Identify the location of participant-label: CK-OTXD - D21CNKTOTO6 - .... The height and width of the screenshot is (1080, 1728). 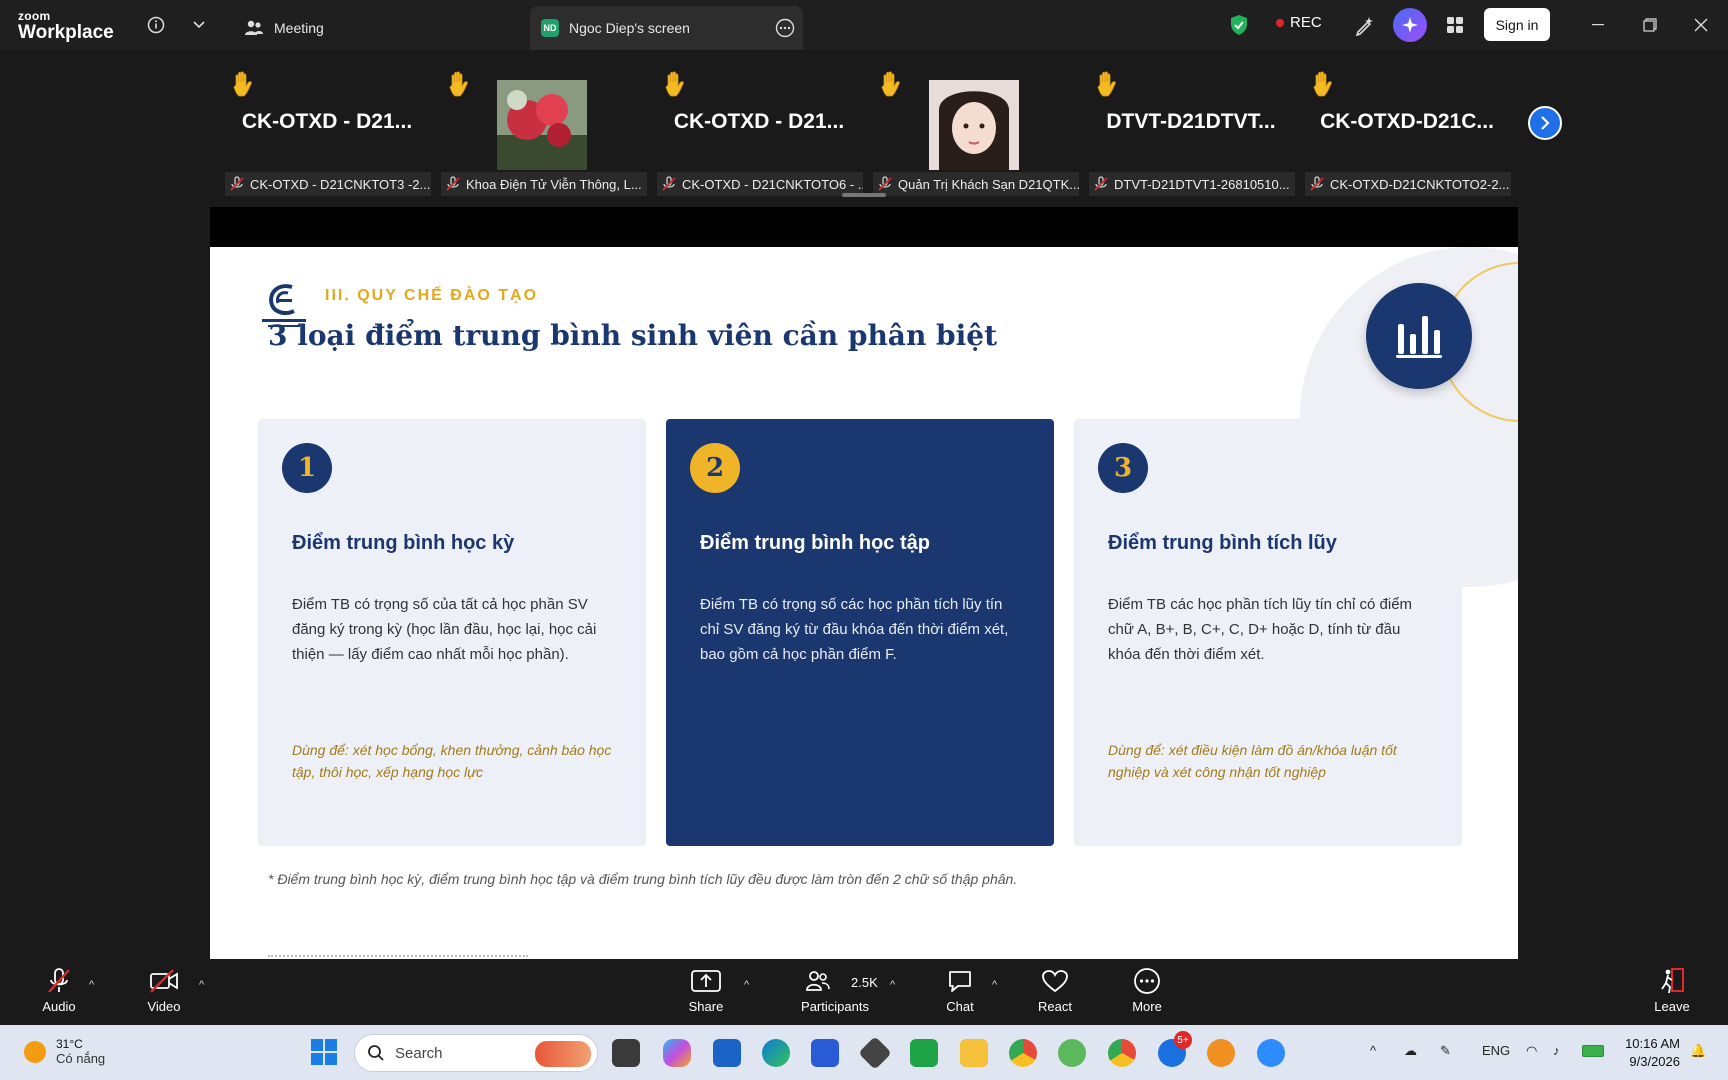
(760, 184).